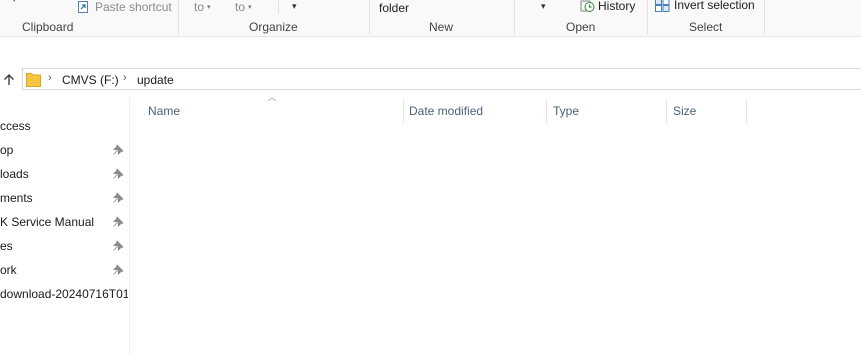  I want to click on copy-to-button: to ▾, so click(243, 7).